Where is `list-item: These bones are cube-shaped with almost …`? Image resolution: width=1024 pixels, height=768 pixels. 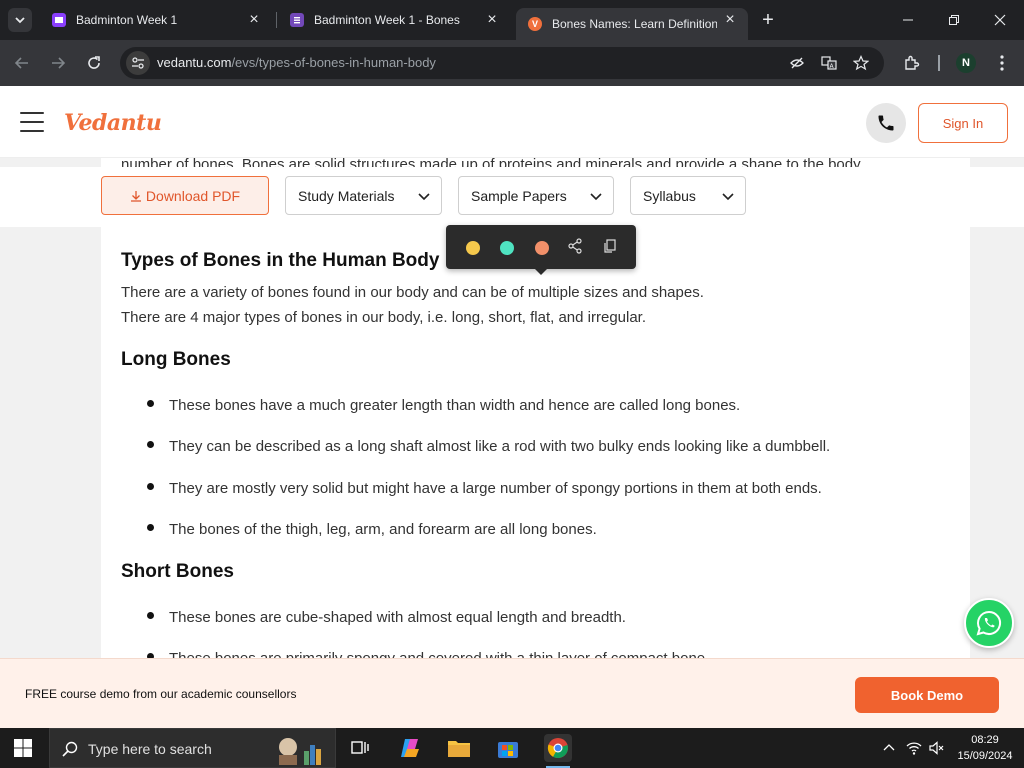
list-item: These bones are cube-shaped with almost … is located at coordinates (397, 617).